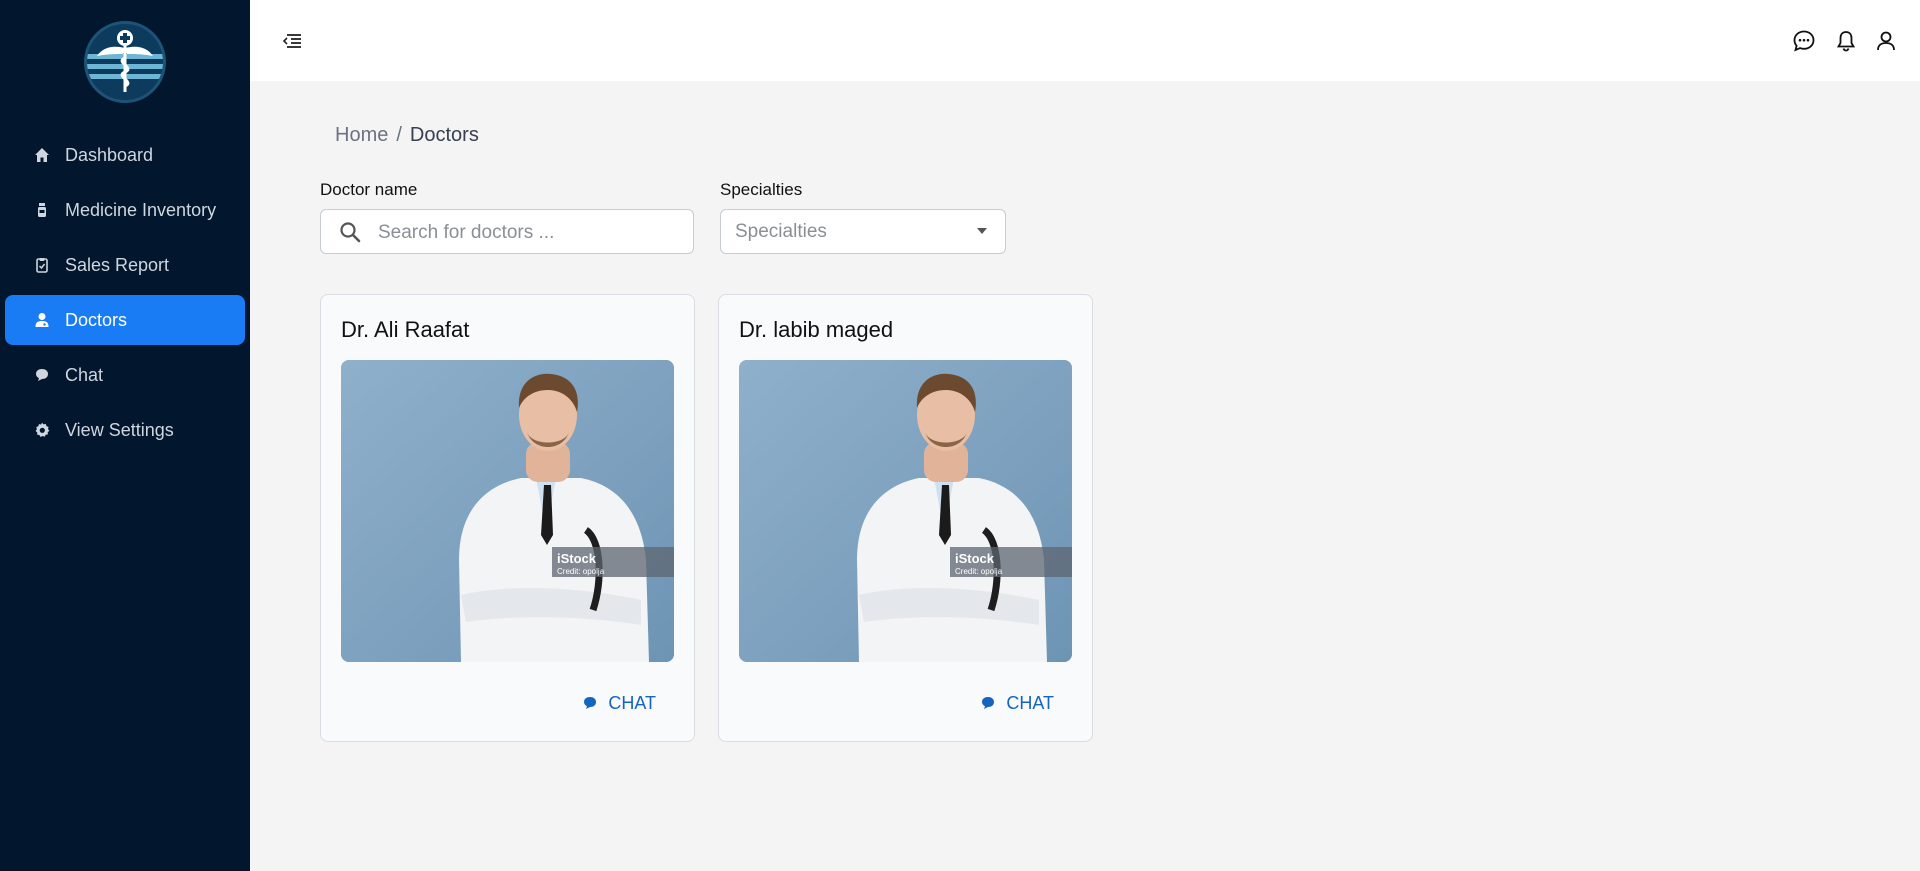 The image size is (1920, 871). I want to click on sidebar-item-sales-report: Sales Report, so click(125, 265).